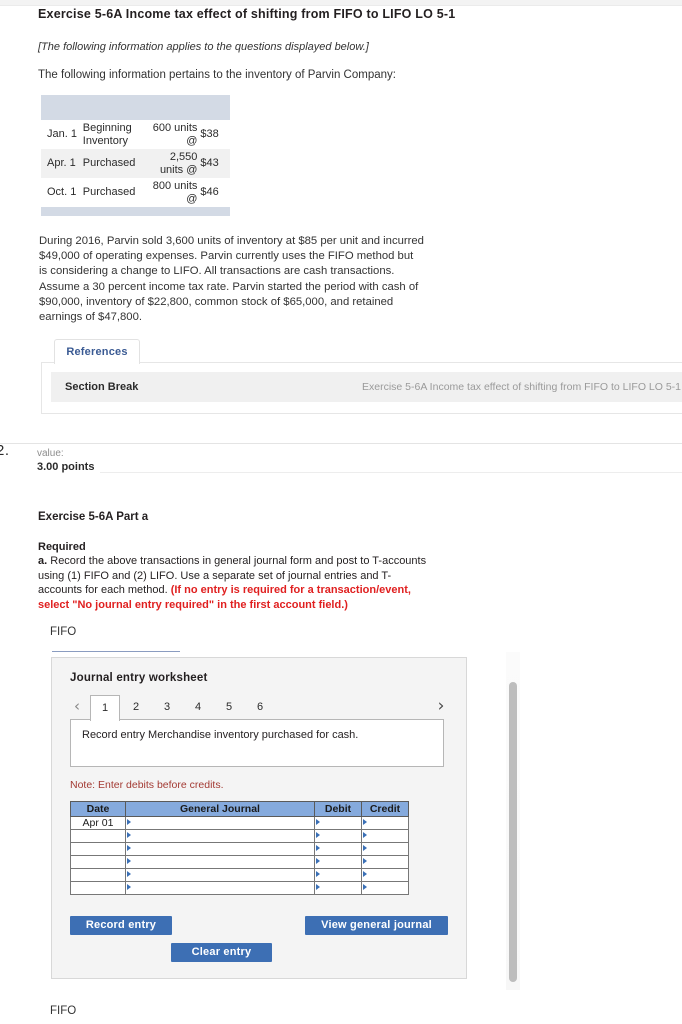 Image resolution: width=682 pixels, height=1024 pixels. I want to click on question-value-label: value:, so click(50, 453).